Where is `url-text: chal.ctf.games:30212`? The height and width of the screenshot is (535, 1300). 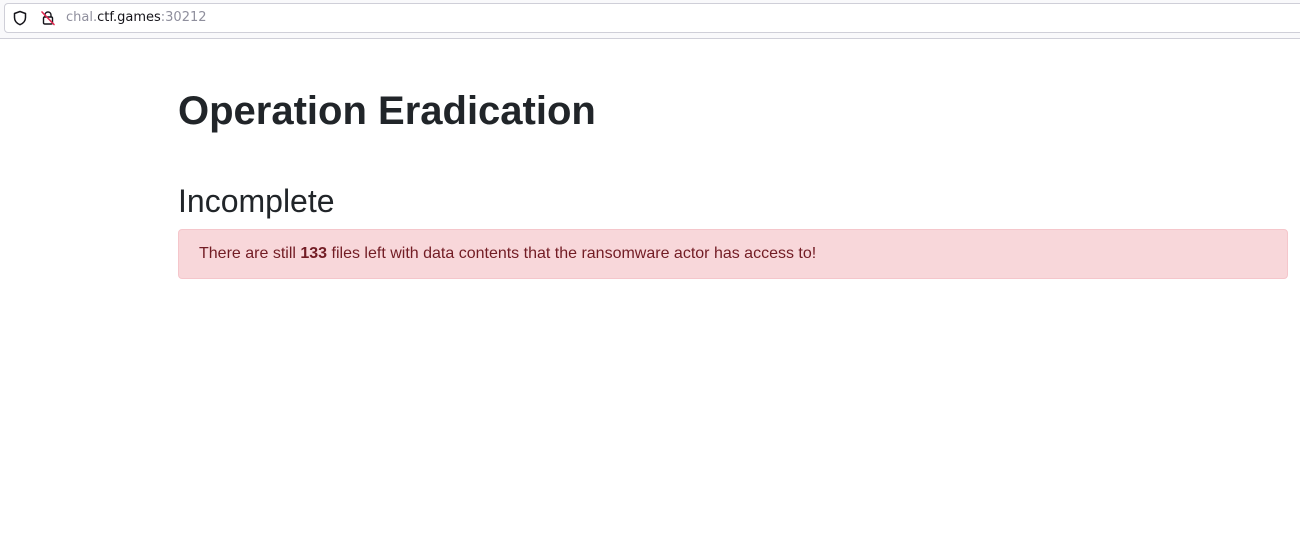
url-text: chal.ctf.games:30212 is located at coordinates (136, 18).